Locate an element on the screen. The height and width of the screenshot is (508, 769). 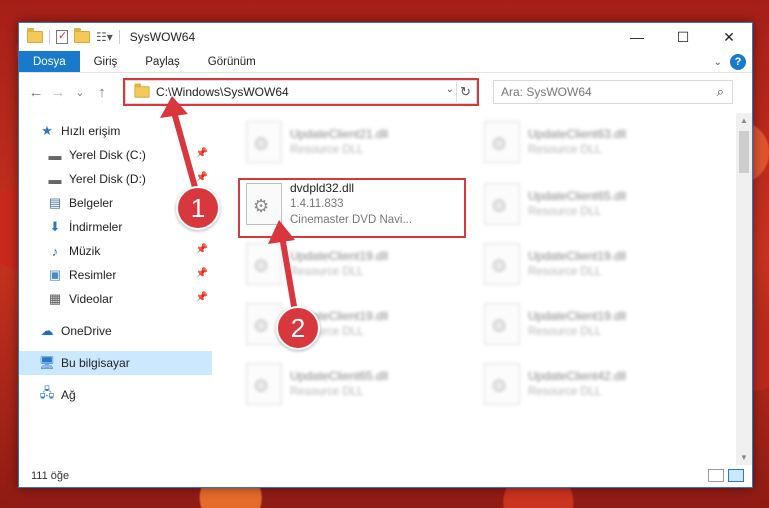
sidebar-item-label: Belgeler is located at coordinates (91, 203).